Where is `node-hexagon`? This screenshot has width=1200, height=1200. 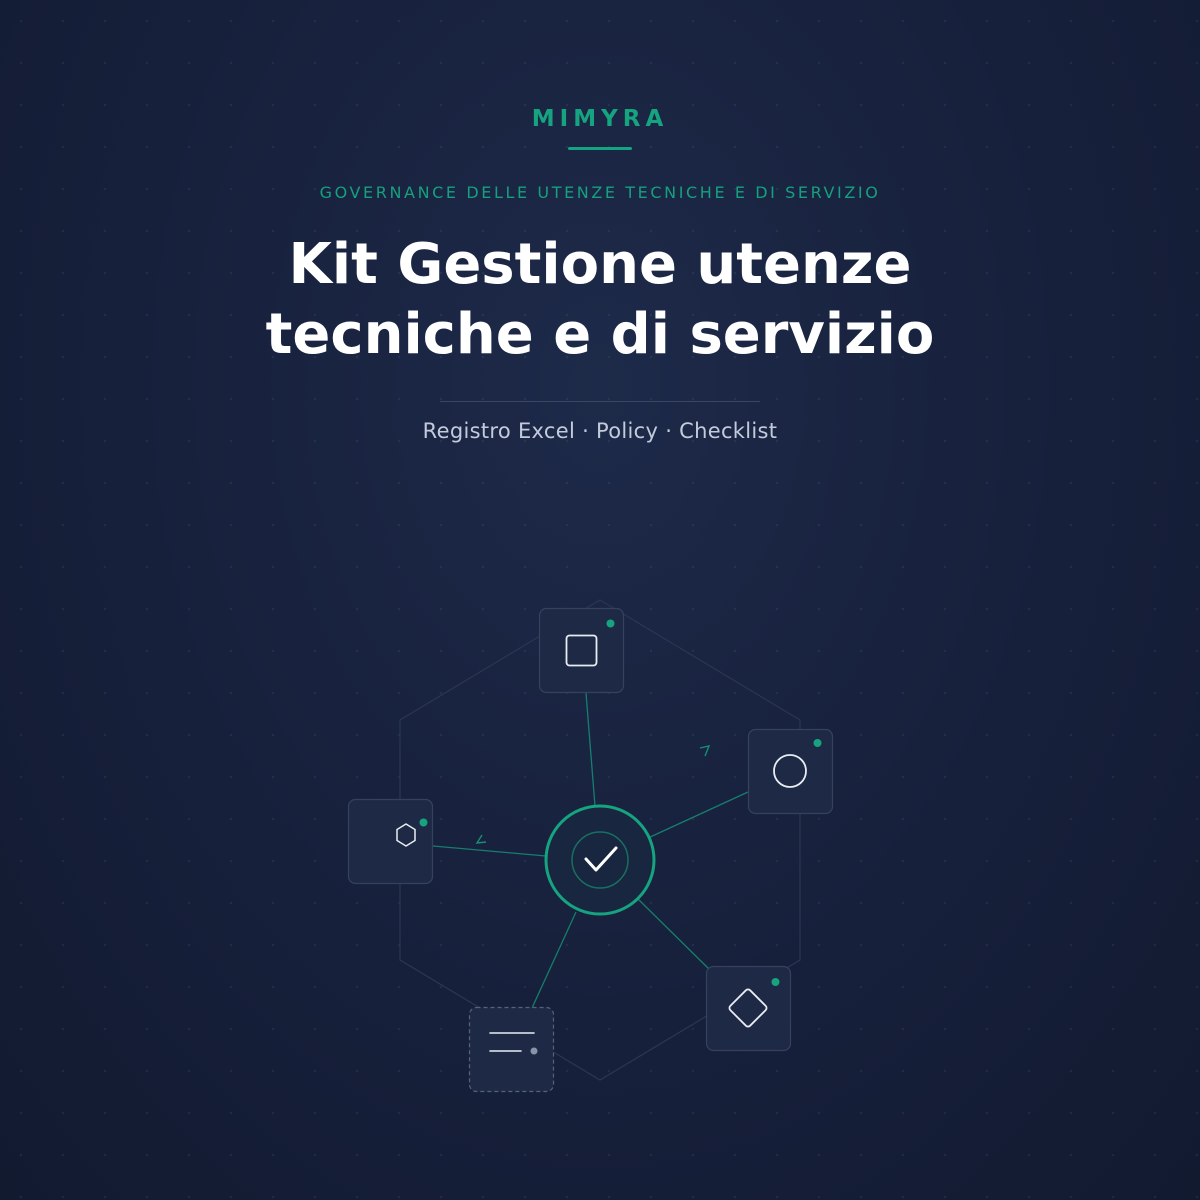 node-hexagon is located at coordinates (390, 841).